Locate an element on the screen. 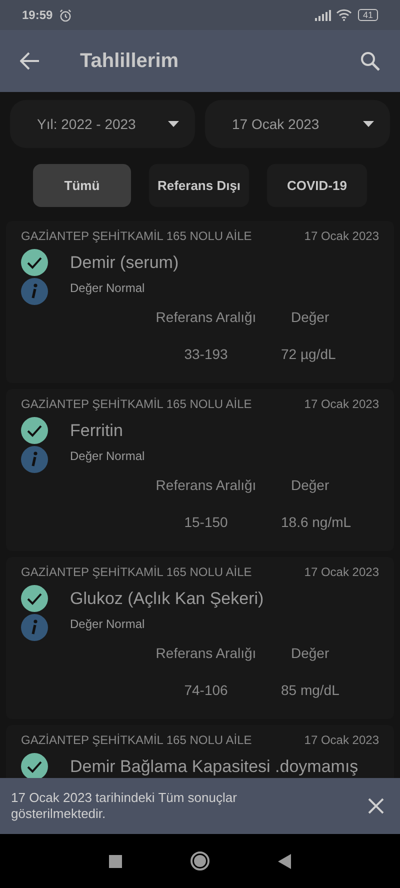 This screenshot has height=888, width=400. result-value: 18.6 ng/mL is located at coordinates (316, 522).